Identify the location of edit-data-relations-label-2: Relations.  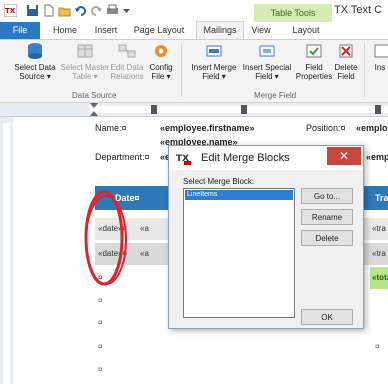
(127, 76).